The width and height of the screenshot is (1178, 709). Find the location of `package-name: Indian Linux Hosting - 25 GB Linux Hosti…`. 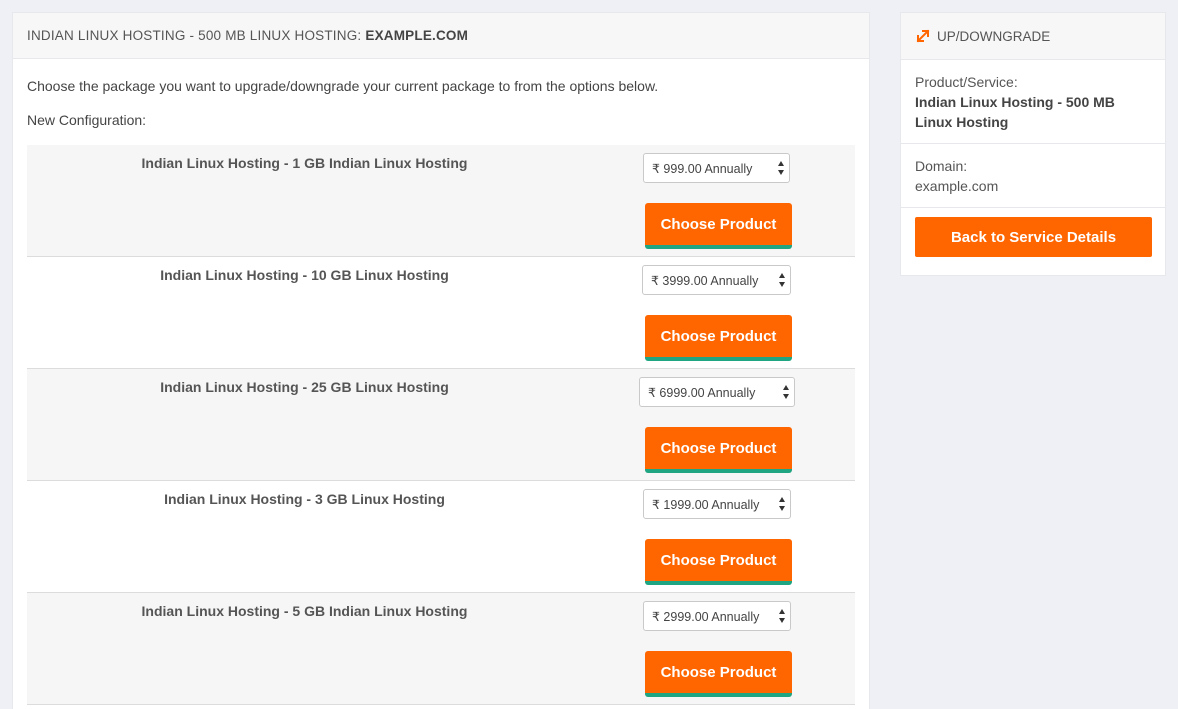

package-name: Indian Linux Hosting - 25 GB Linux Hosti… is located at coordinates (304, 387).